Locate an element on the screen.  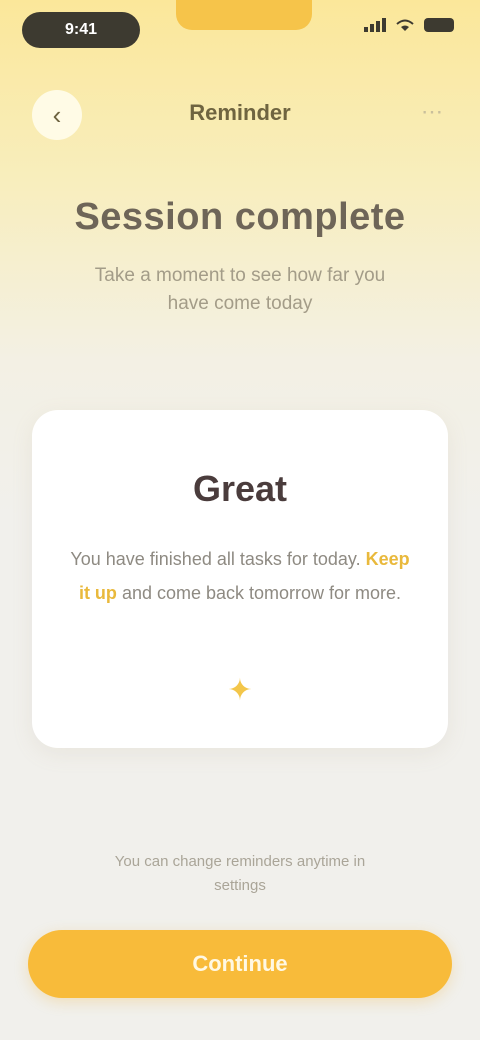
card-body-suffix: and come back tomorrow for more. is located at coordinates (261, 593).